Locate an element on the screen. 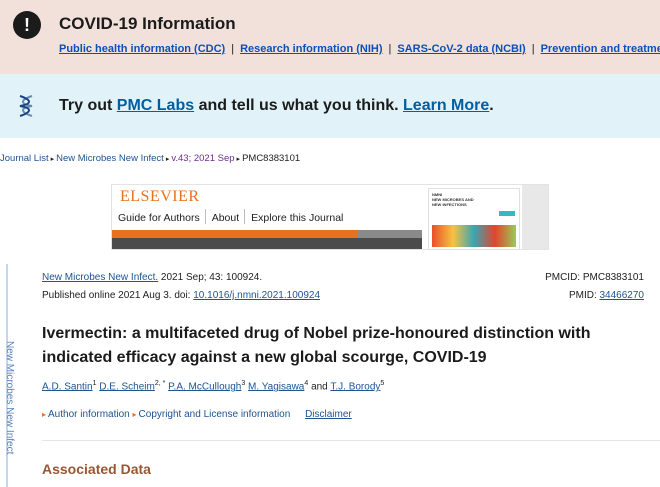 The image size is (660, 487). author-affiliation: 2, * is located at coordinates (160, 383).